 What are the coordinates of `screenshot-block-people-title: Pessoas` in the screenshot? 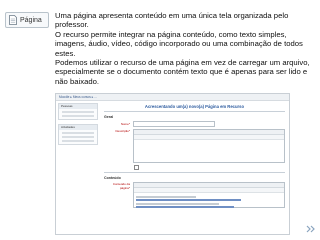 It's located at (78, 106).